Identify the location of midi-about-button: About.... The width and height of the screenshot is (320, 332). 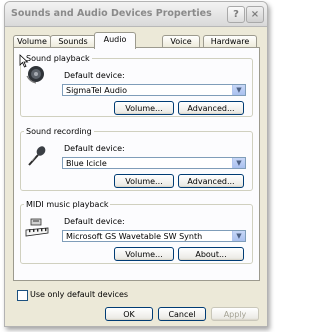
(211, 254).